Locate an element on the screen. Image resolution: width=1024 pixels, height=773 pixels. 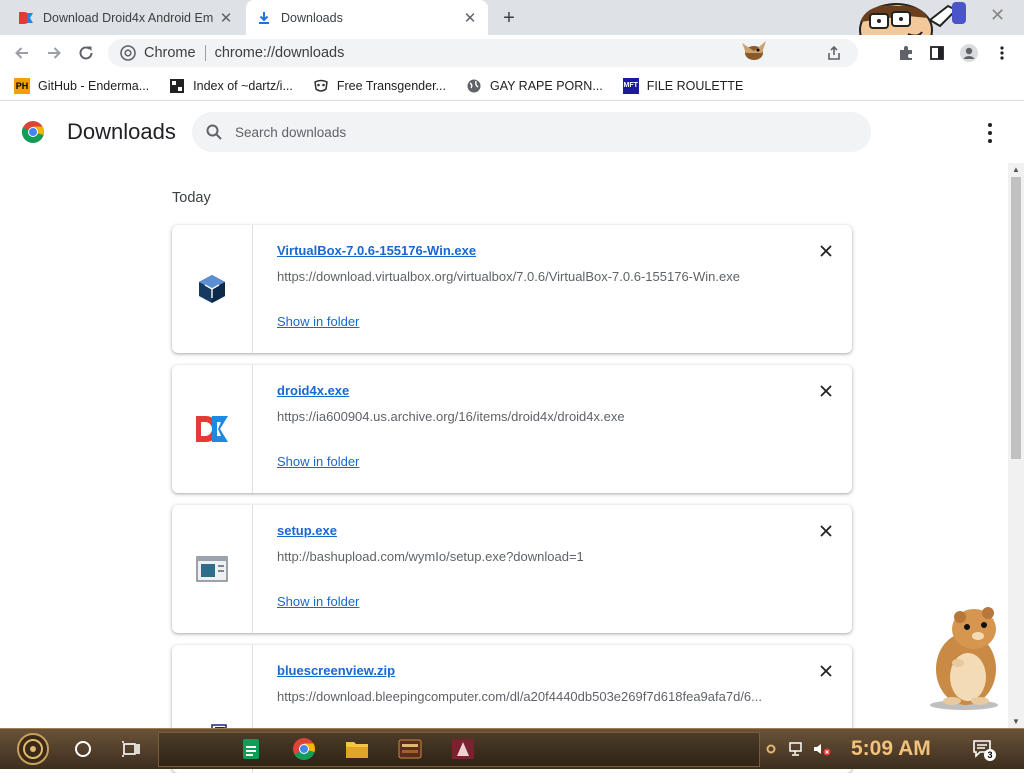
window-close-icon: ✕ is located at coordinates (997, 15).